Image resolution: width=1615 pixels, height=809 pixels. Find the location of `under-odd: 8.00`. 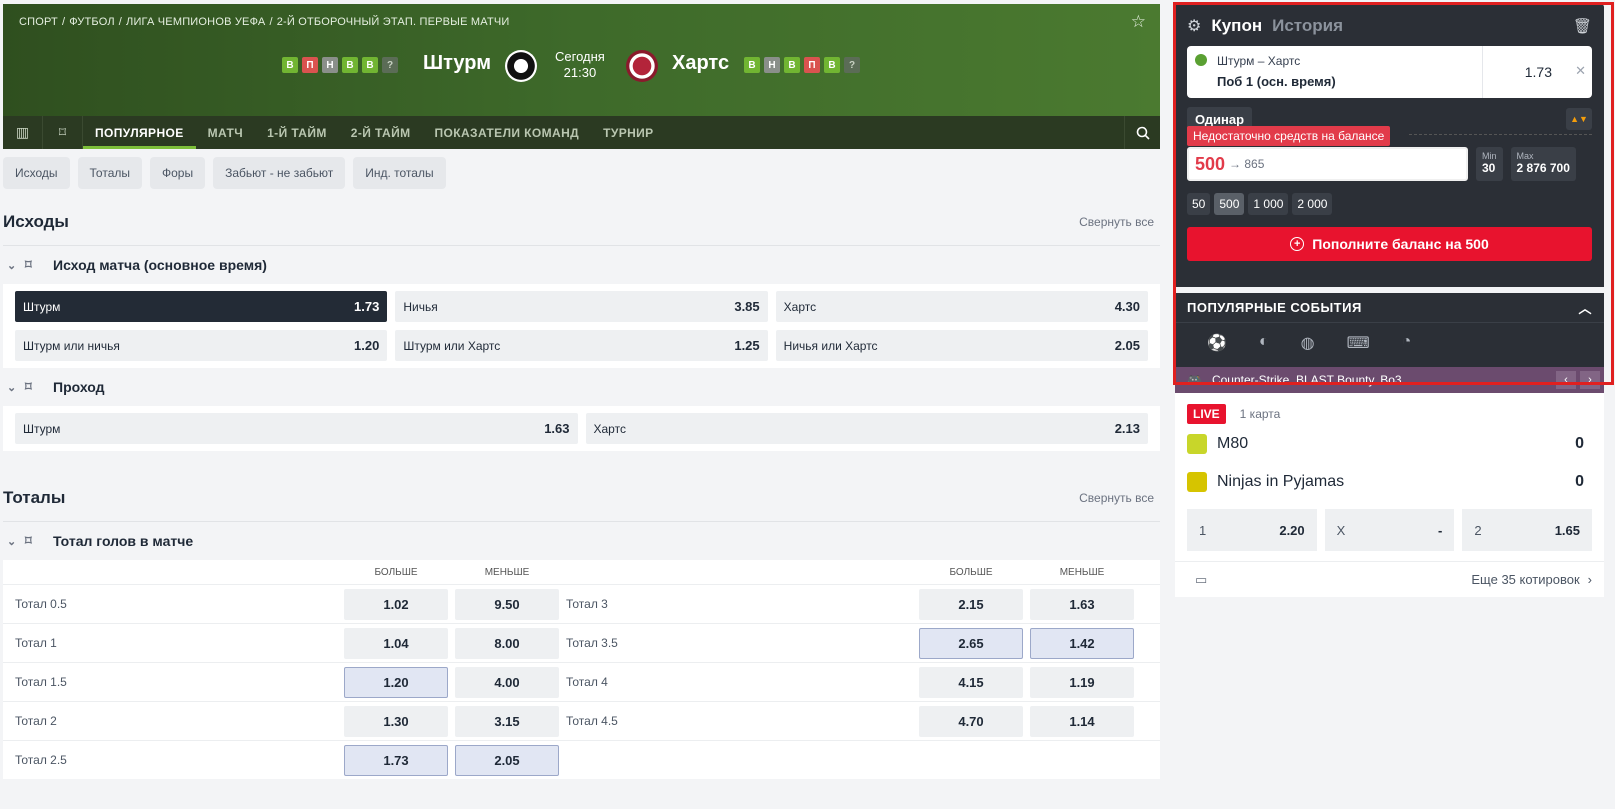

under-odd: 8.00 is located at coordinates (507, 643).